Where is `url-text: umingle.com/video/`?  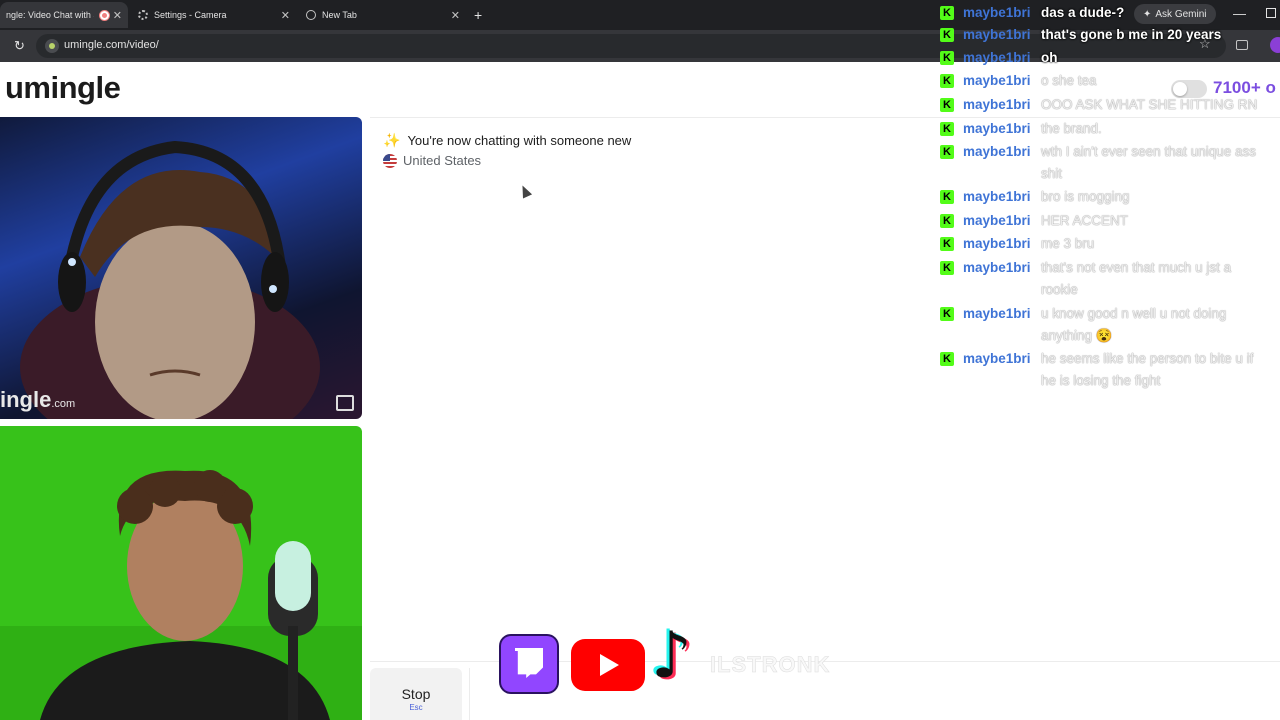 url-text: umingle.com/video/ is located at coordinates (111, 45).